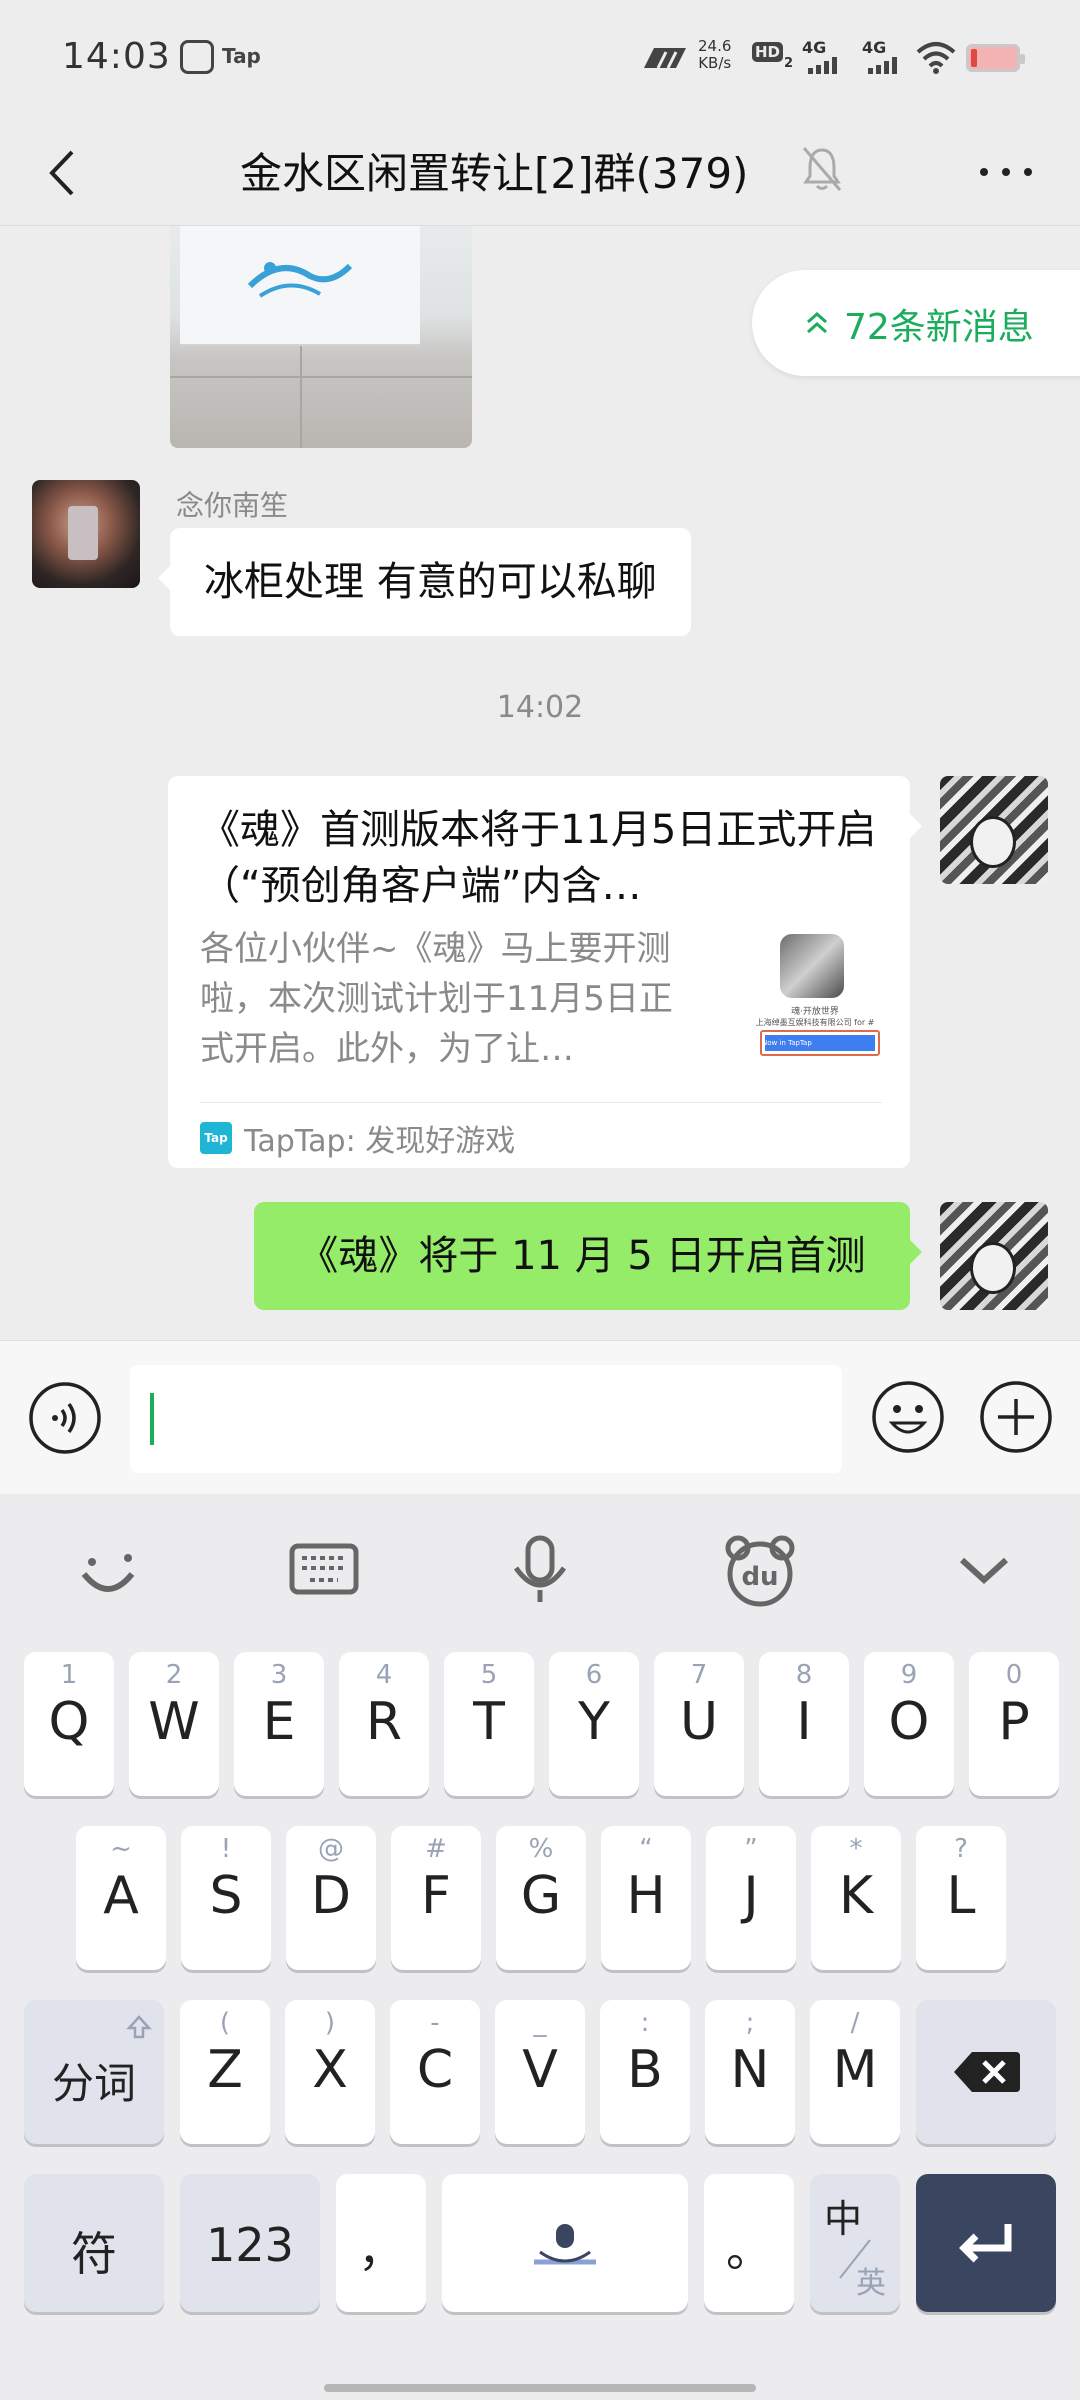  What do you see at coordinates (995, 58) in the screenshot?
I see `battery-icon` at bounding box center [995, 58].